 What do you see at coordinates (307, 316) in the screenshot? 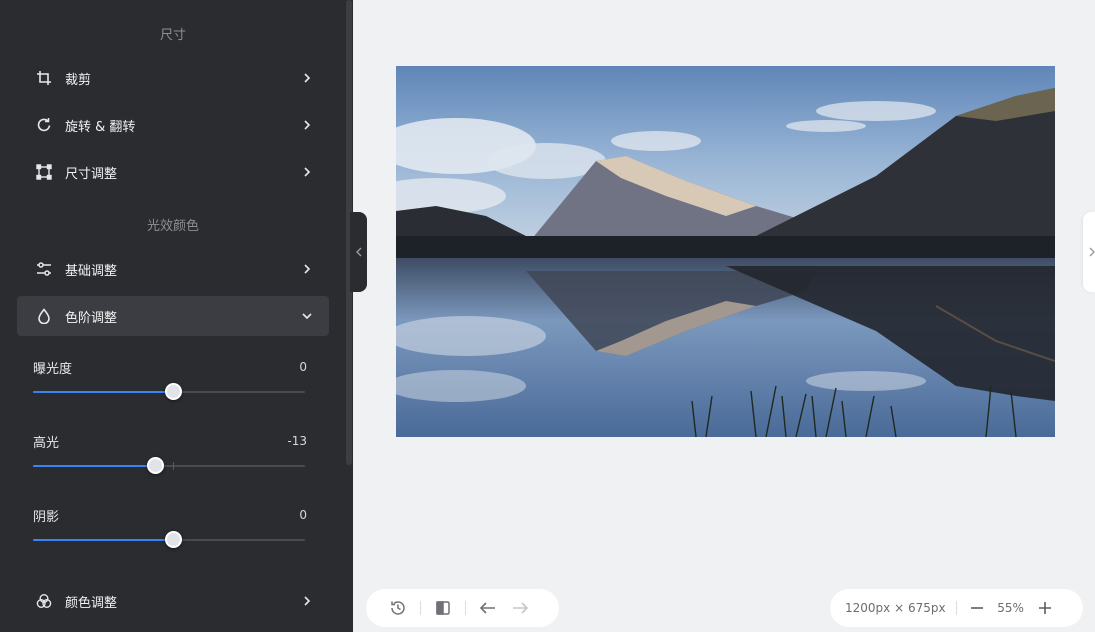
I see `chevron-down-icon` at bounding box center [307, 316].